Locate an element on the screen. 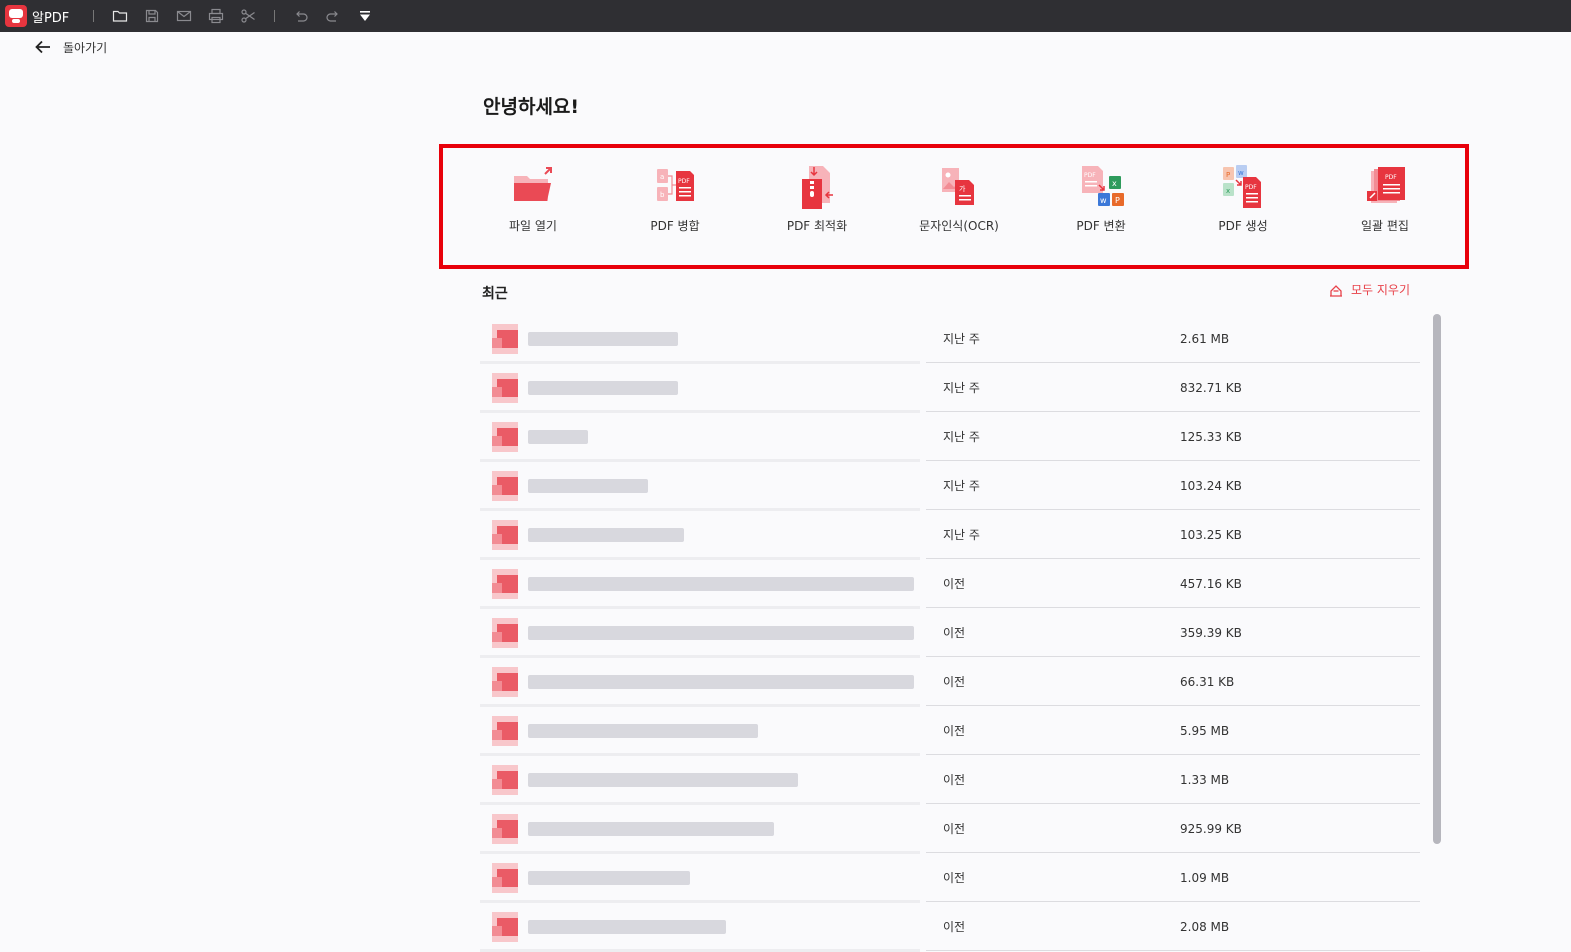  table-row: 이전 925.99 KB is located at coordinates (948, 829).